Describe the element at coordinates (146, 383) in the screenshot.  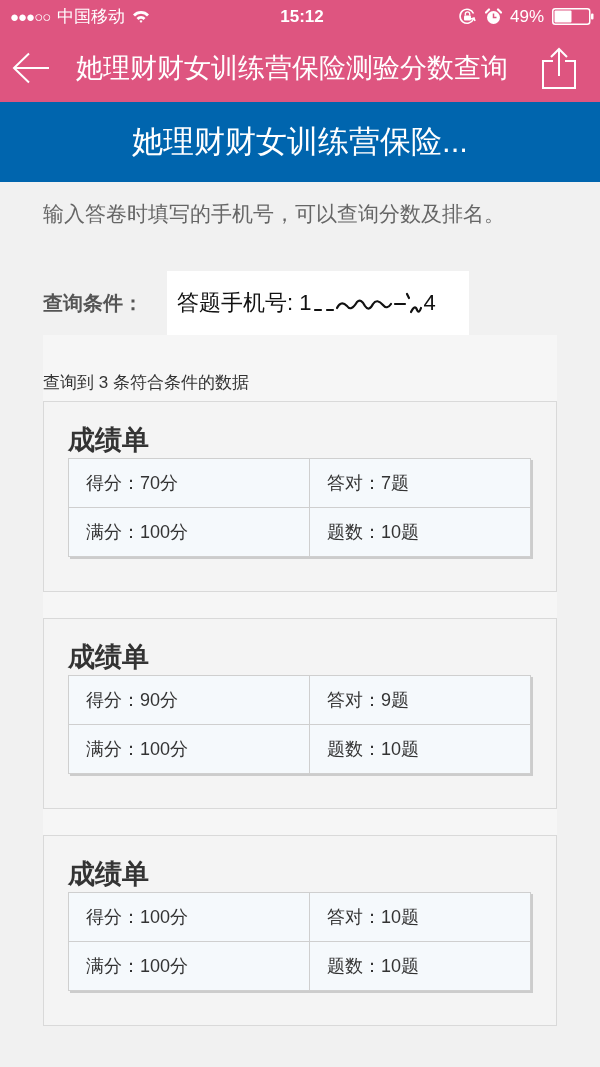
I see `results-summary: 查询到 3 条符合条件的数据` at that location.